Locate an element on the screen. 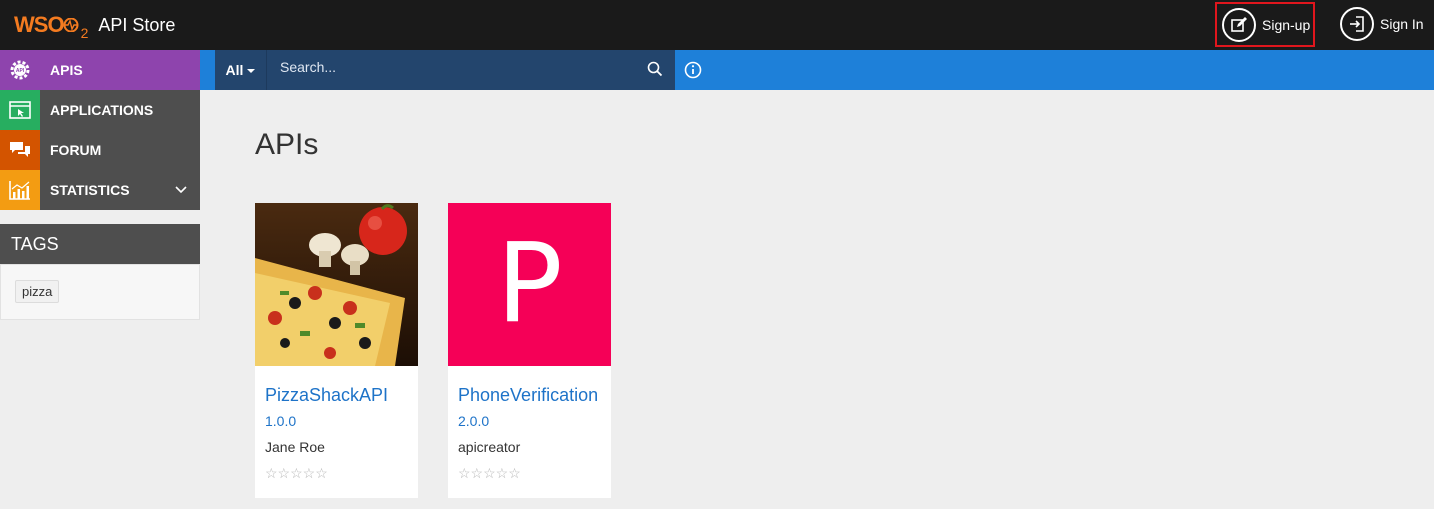 The width and height of the screenshot is (1434, 509). edit-icon is located at coordinates (1239, 24).